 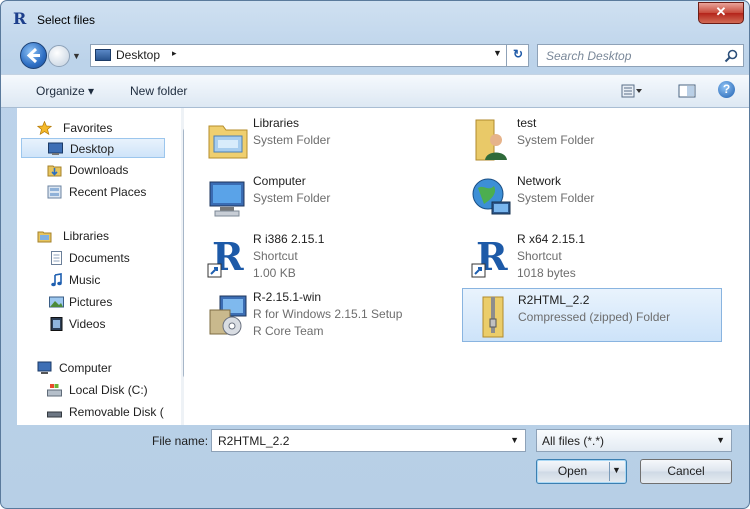 What do you see at coordinates (180, 441) in the screenshot?
I see `file-name-label: File name:` at bounding box center [180, 441].